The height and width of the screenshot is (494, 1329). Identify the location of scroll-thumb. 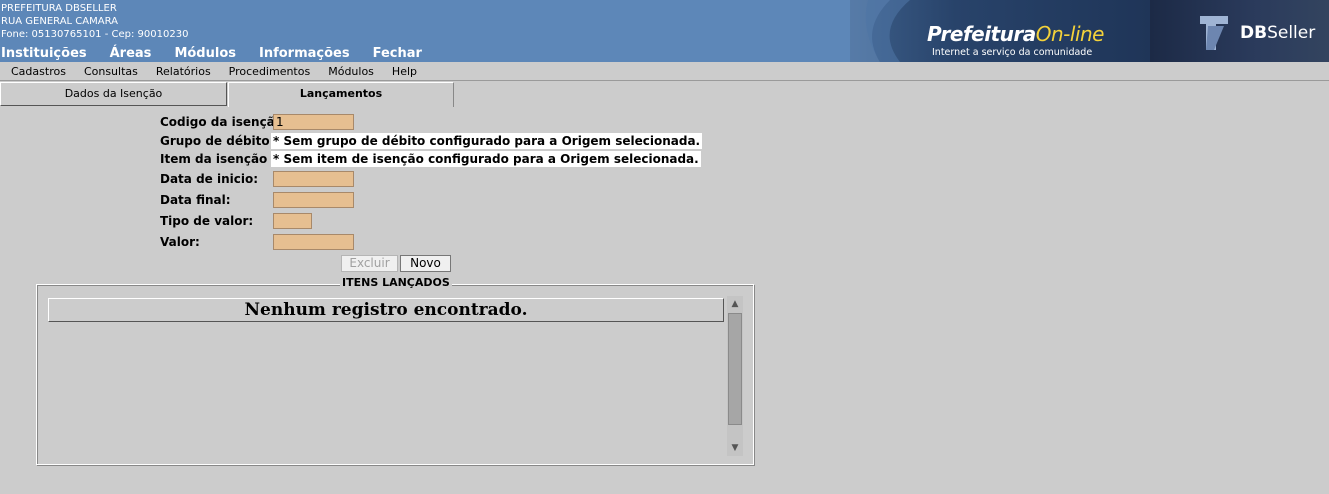
(735, 369).